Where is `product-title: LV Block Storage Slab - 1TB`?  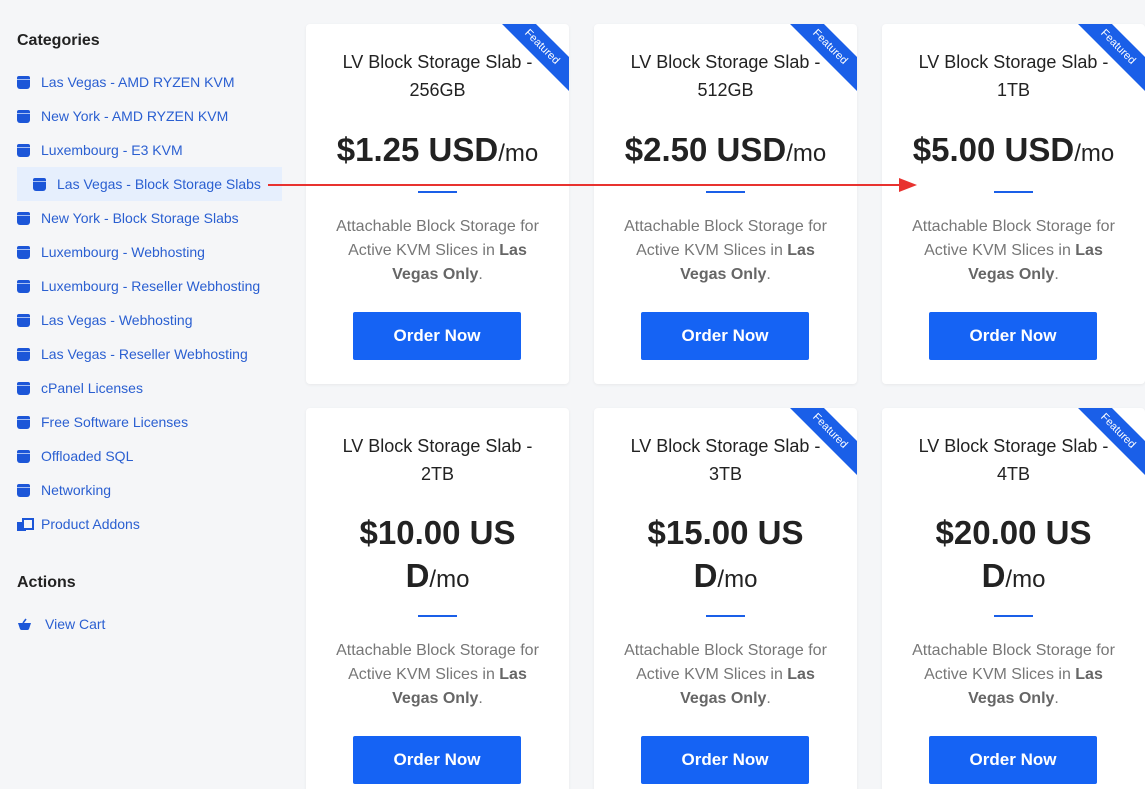
product-title: LV Block Storage Slab - 1TB is located at coordinates (1013, 76).